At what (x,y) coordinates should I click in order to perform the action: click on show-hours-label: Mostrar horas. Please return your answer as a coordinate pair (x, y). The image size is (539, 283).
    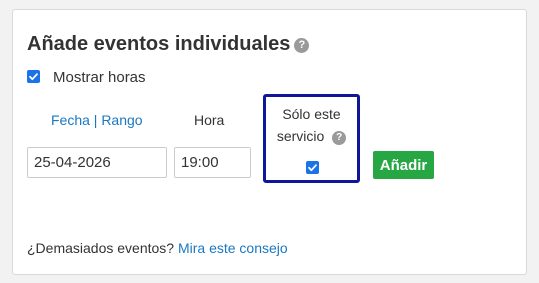
    Looking at the image, I should click on (99, 77).